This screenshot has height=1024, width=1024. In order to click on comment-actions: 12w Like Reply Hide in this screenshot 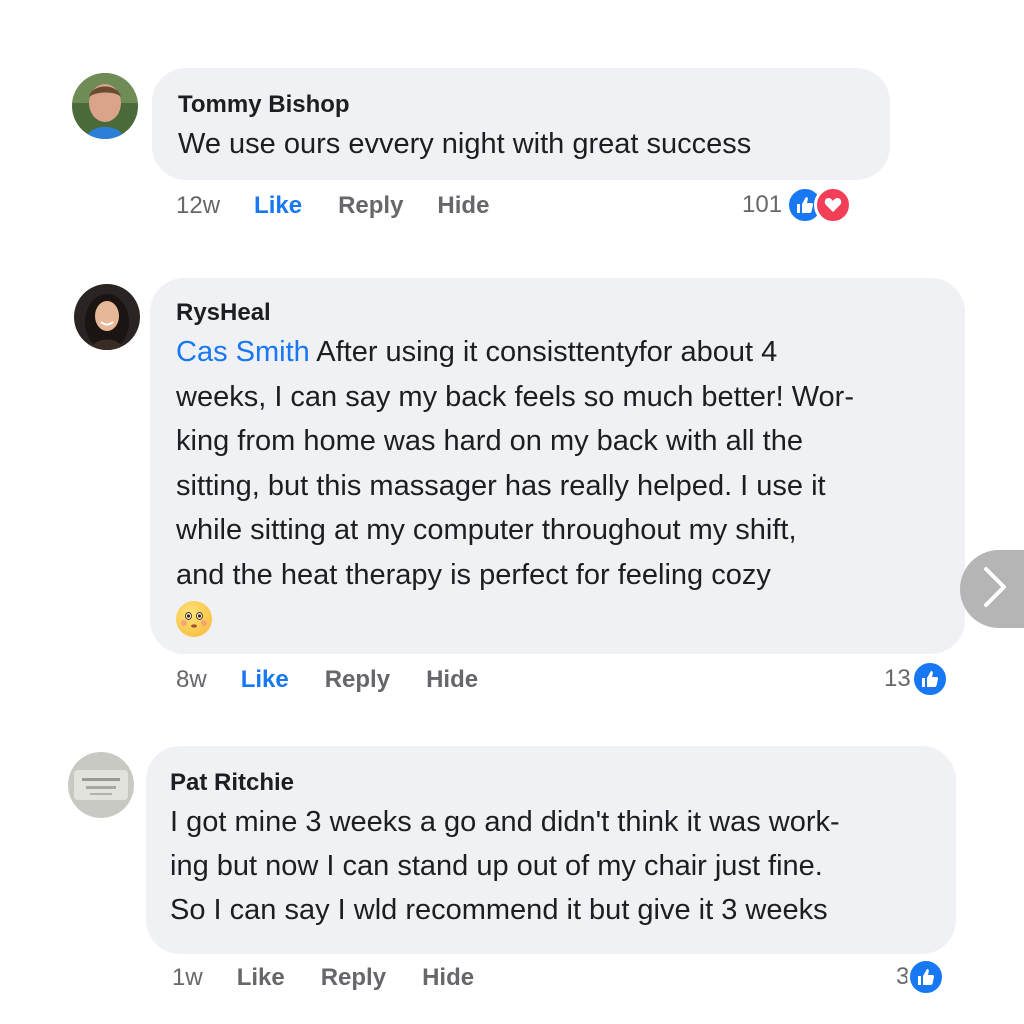, I will do `click(332, 206)`.